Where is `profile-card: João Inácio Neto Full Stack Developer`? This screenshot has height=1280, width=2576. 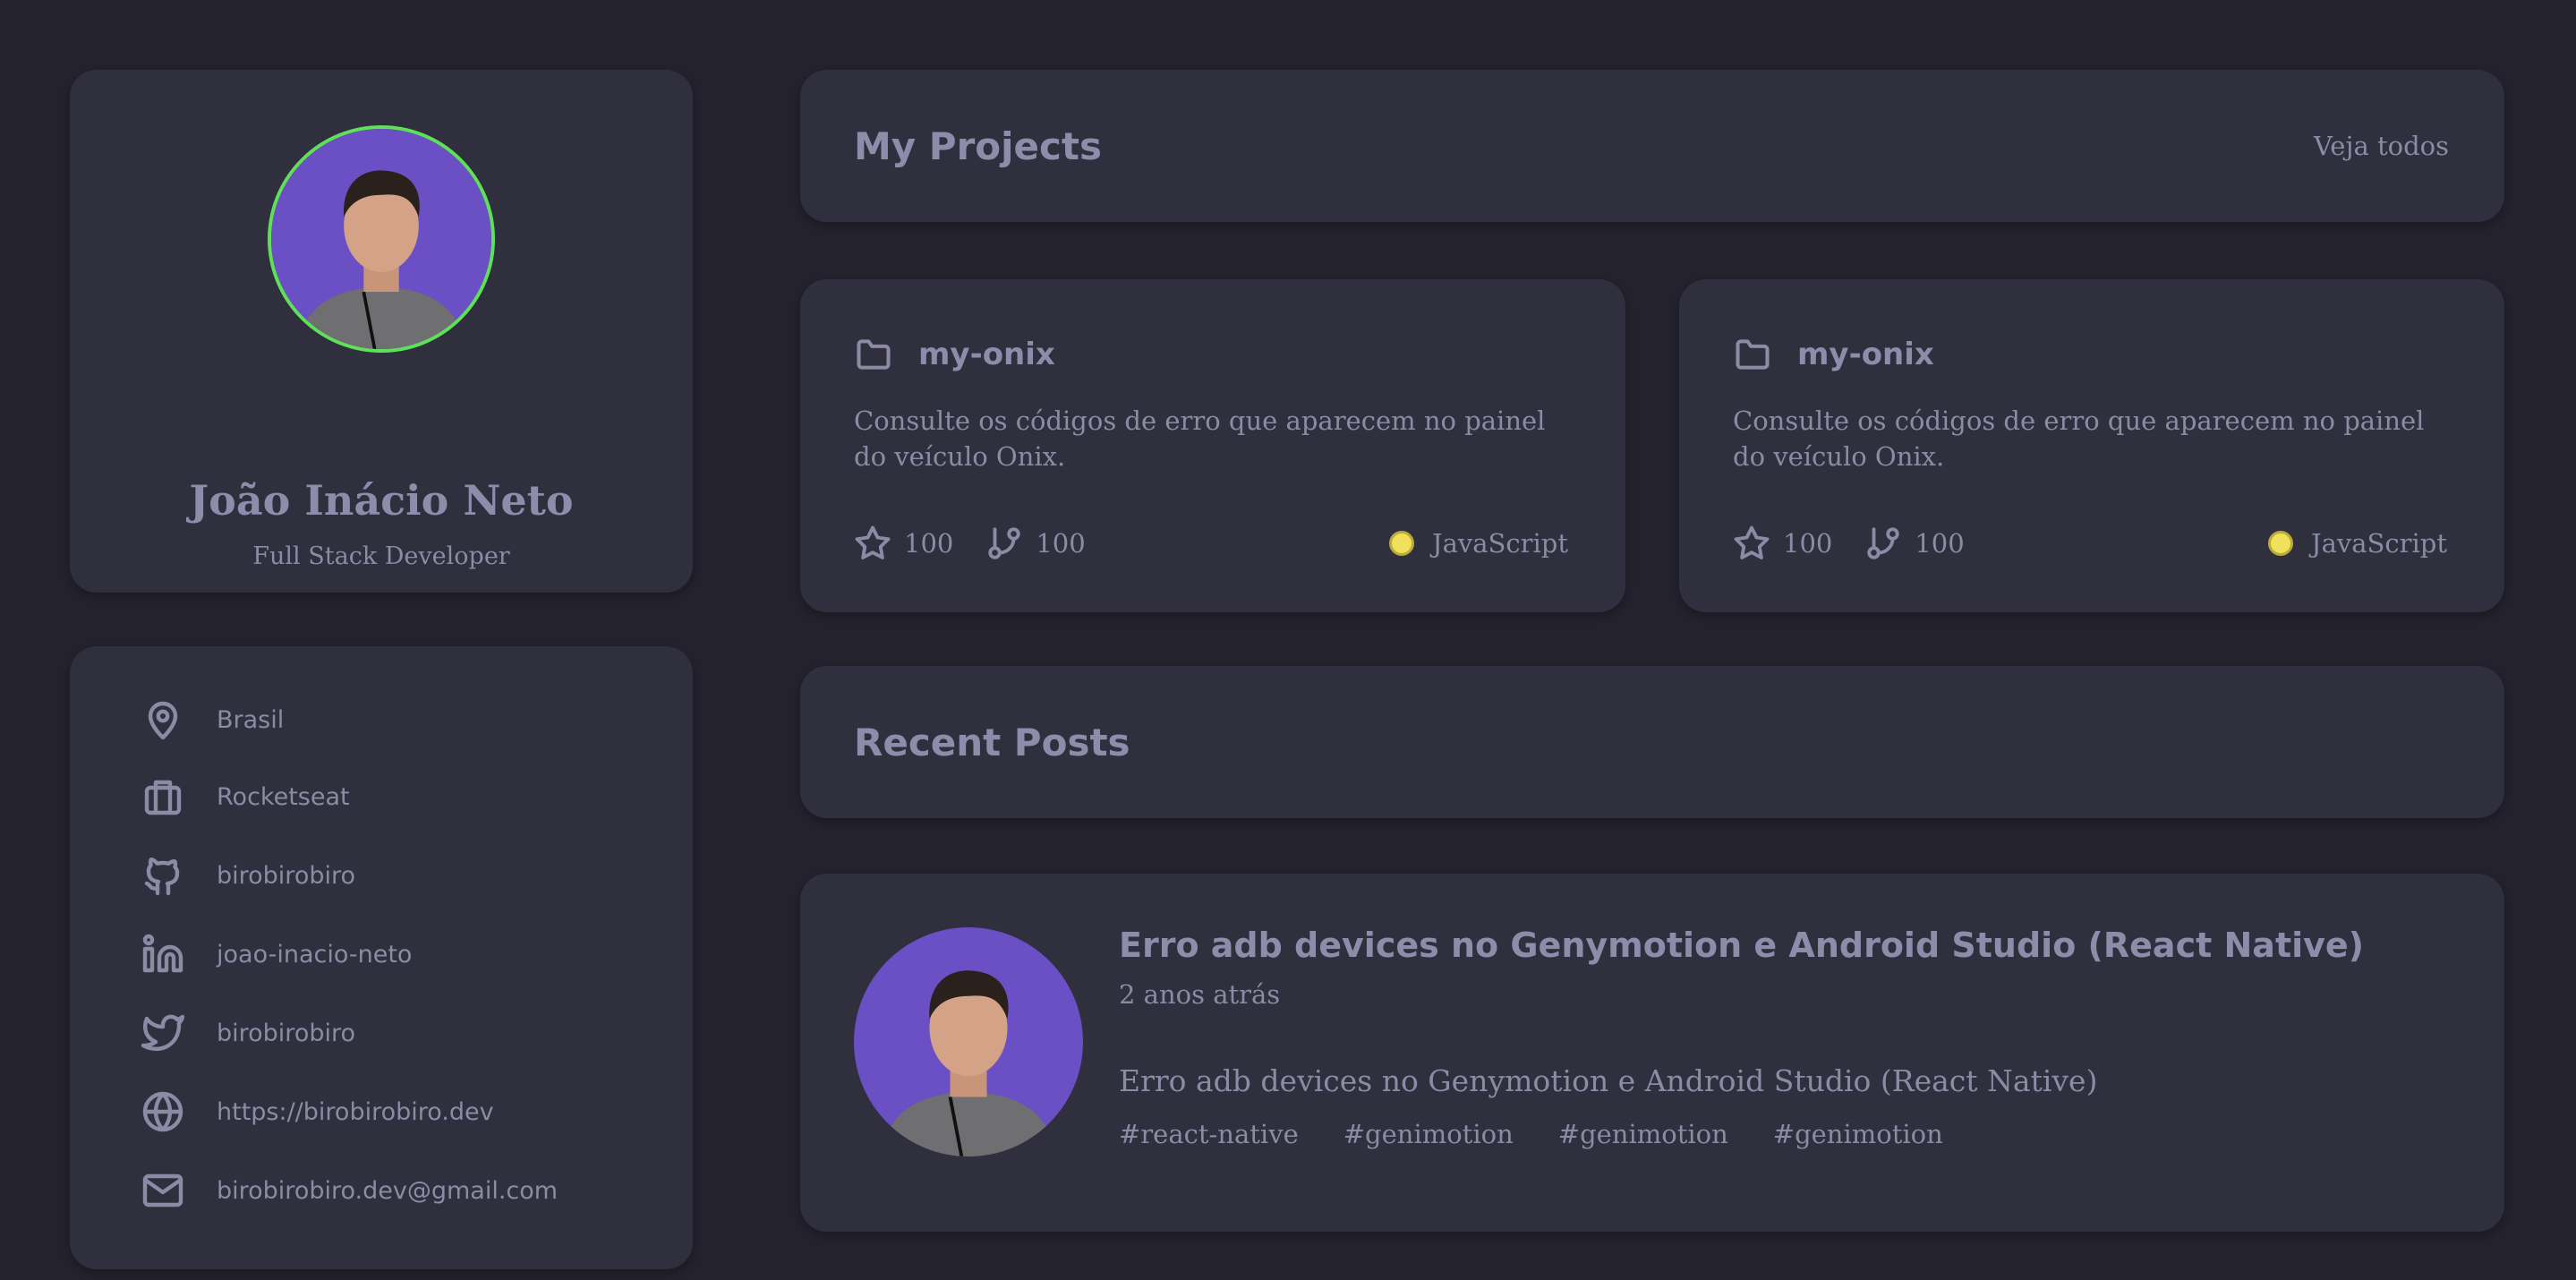 profile-card: João Inácio Neto Full Stack Developer is located at coordinates (381, 331).